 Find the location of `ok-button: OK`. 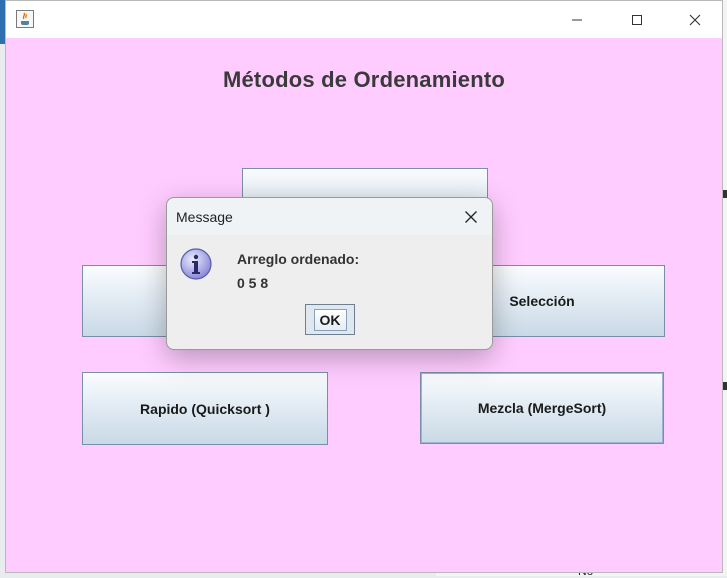

ok-button: OK is located at coordinates (330, 319).